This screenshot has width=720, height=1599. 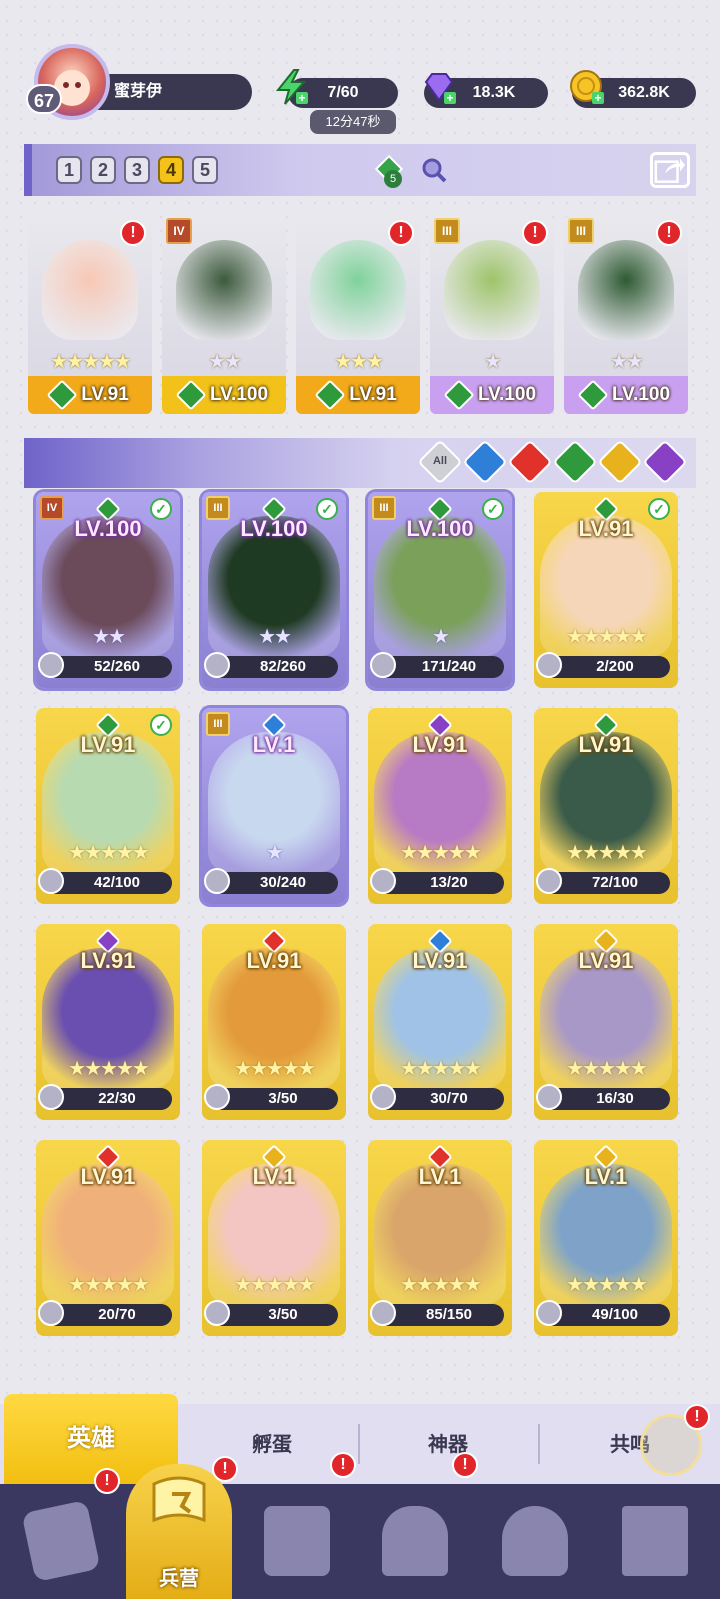 What do you see at coordinates (485, 462) in the screenshot?
I see `filter-water-icon` at bounding box center [485, 462].